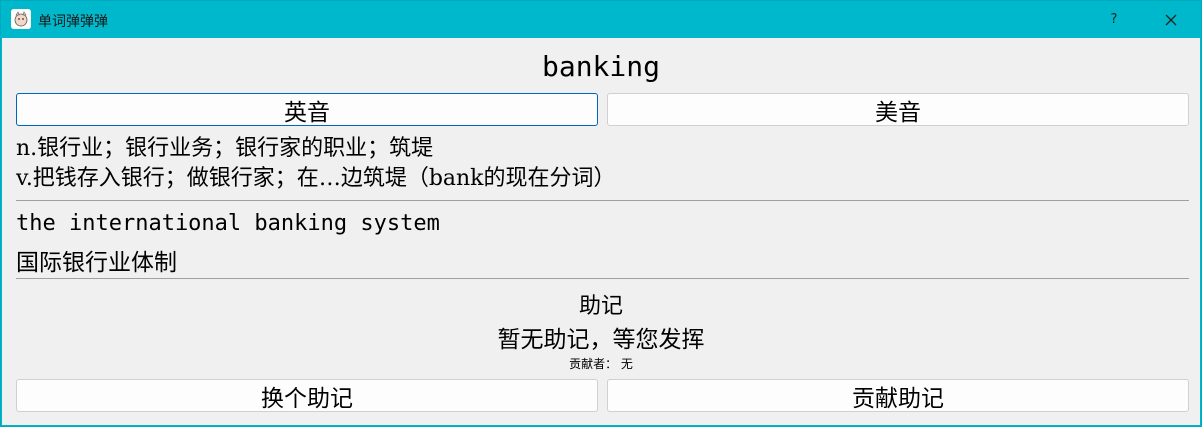 The width and height of the screenshot is (1202, 427). What do you see at coordinates (228, 223) in the screenshot?
I see `example-sentence-en: the international banking system` at bounding box center [228, 223].